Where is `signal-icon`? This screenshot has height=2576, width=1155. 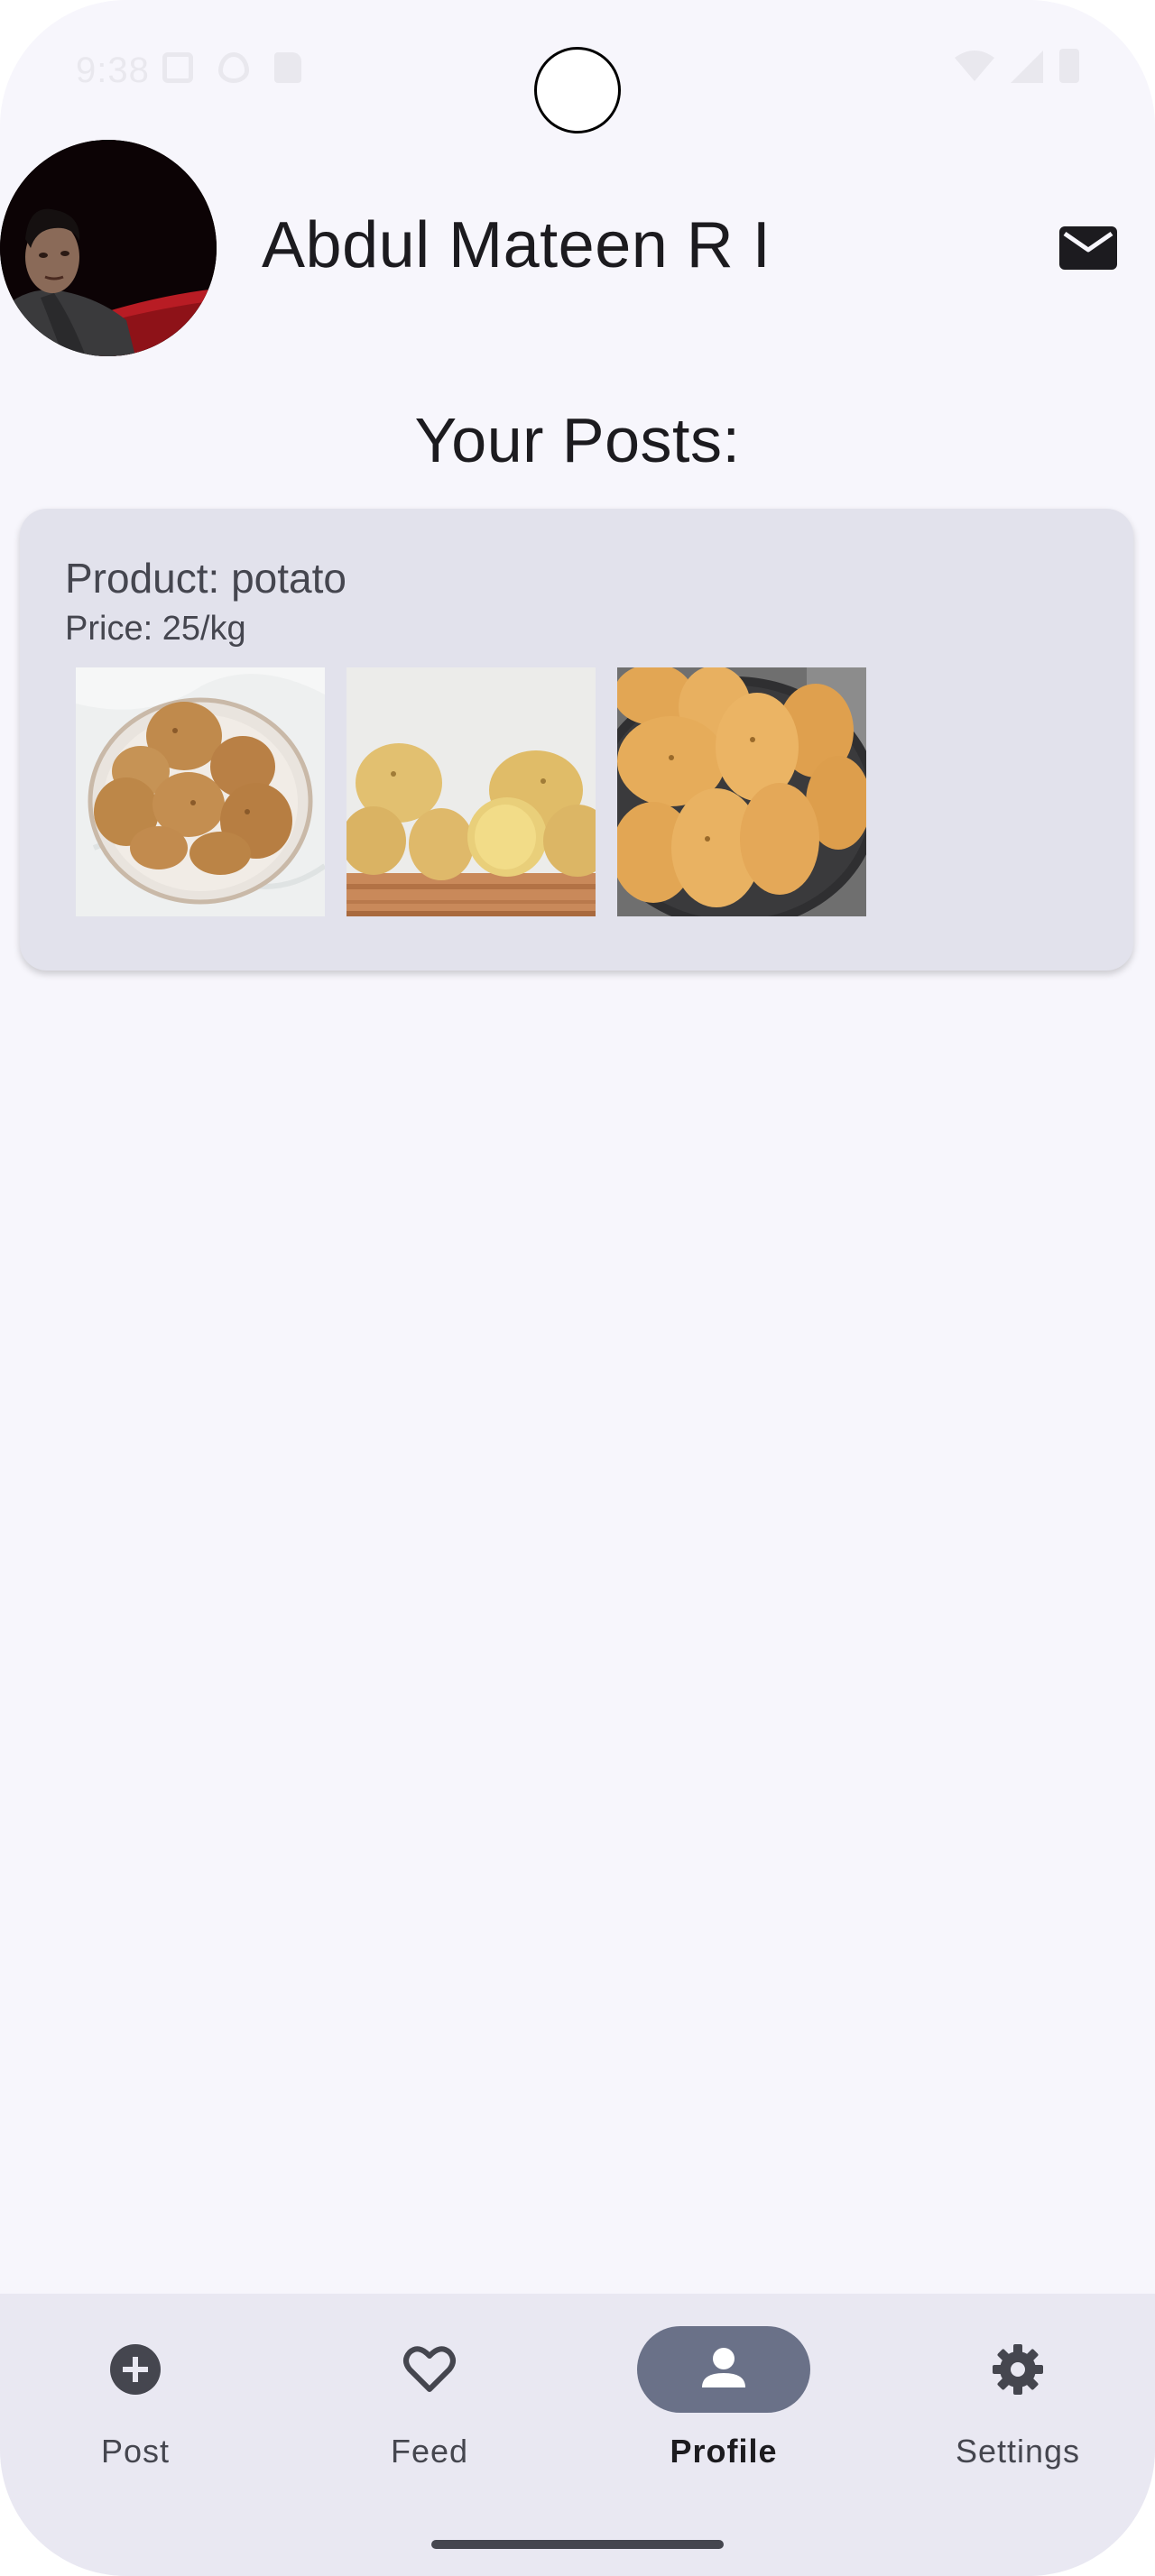 signal-icon is located at coordinates (1027, 67).